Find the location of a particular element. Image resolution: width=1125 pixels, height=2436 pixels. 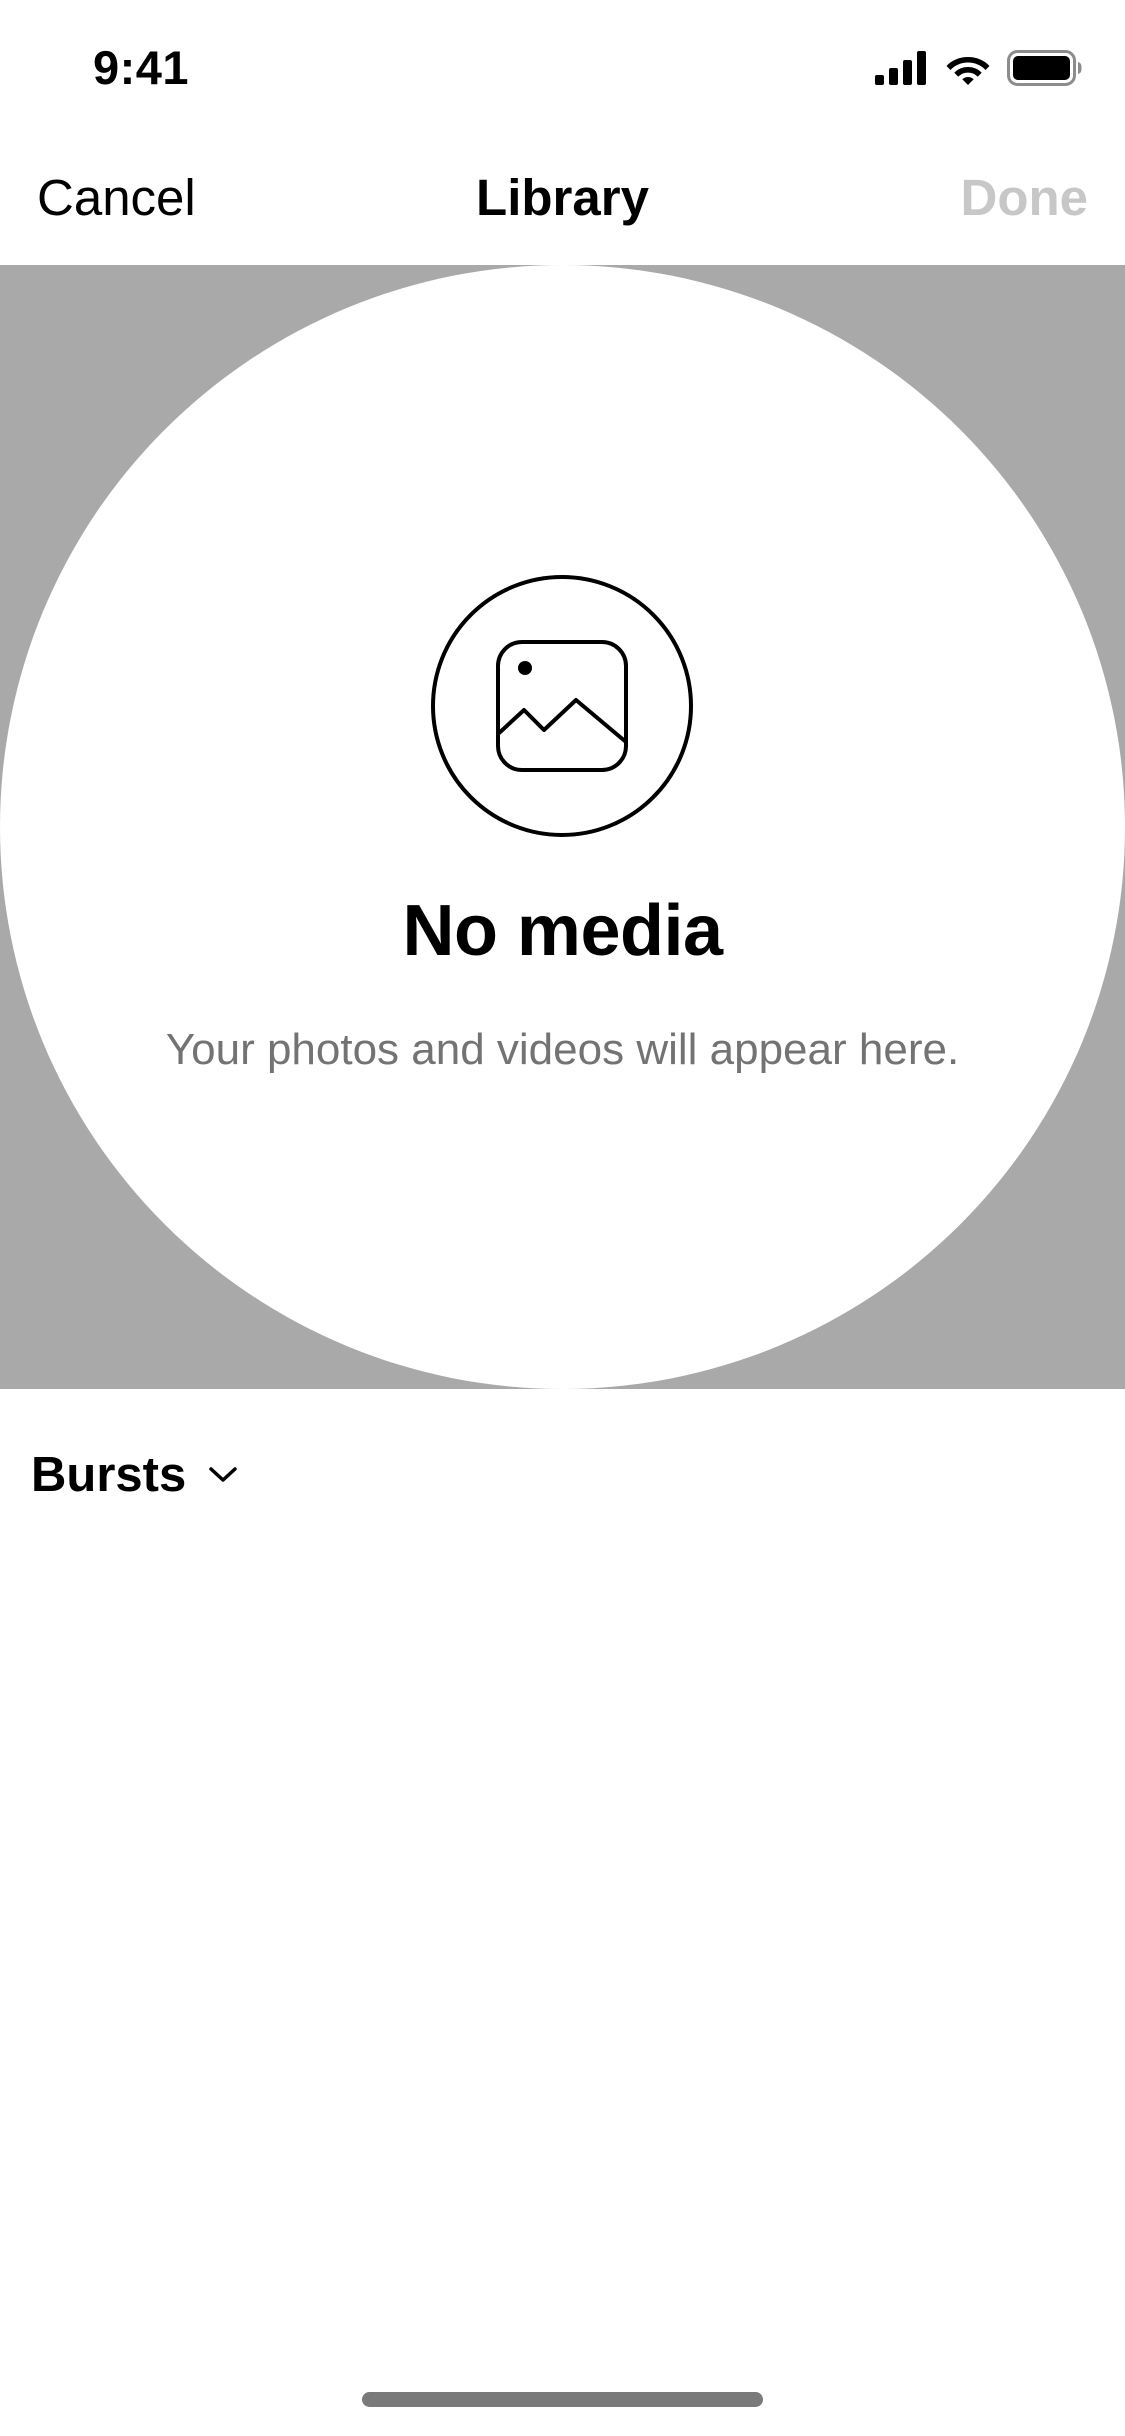

done-button: Done is located at coordinates (1025, 197).